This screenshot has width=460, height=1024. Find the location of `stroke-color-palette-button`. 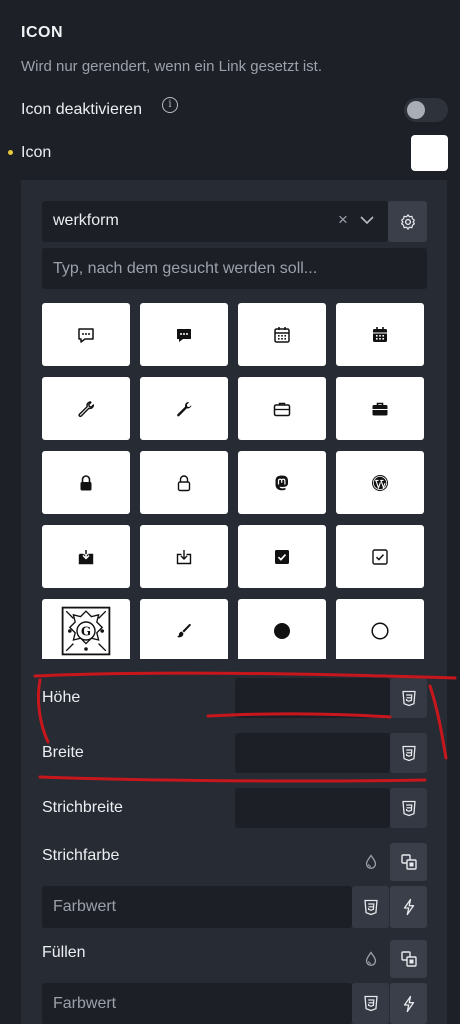

stroke-color-palette-button is located at coordinates (408, 862).